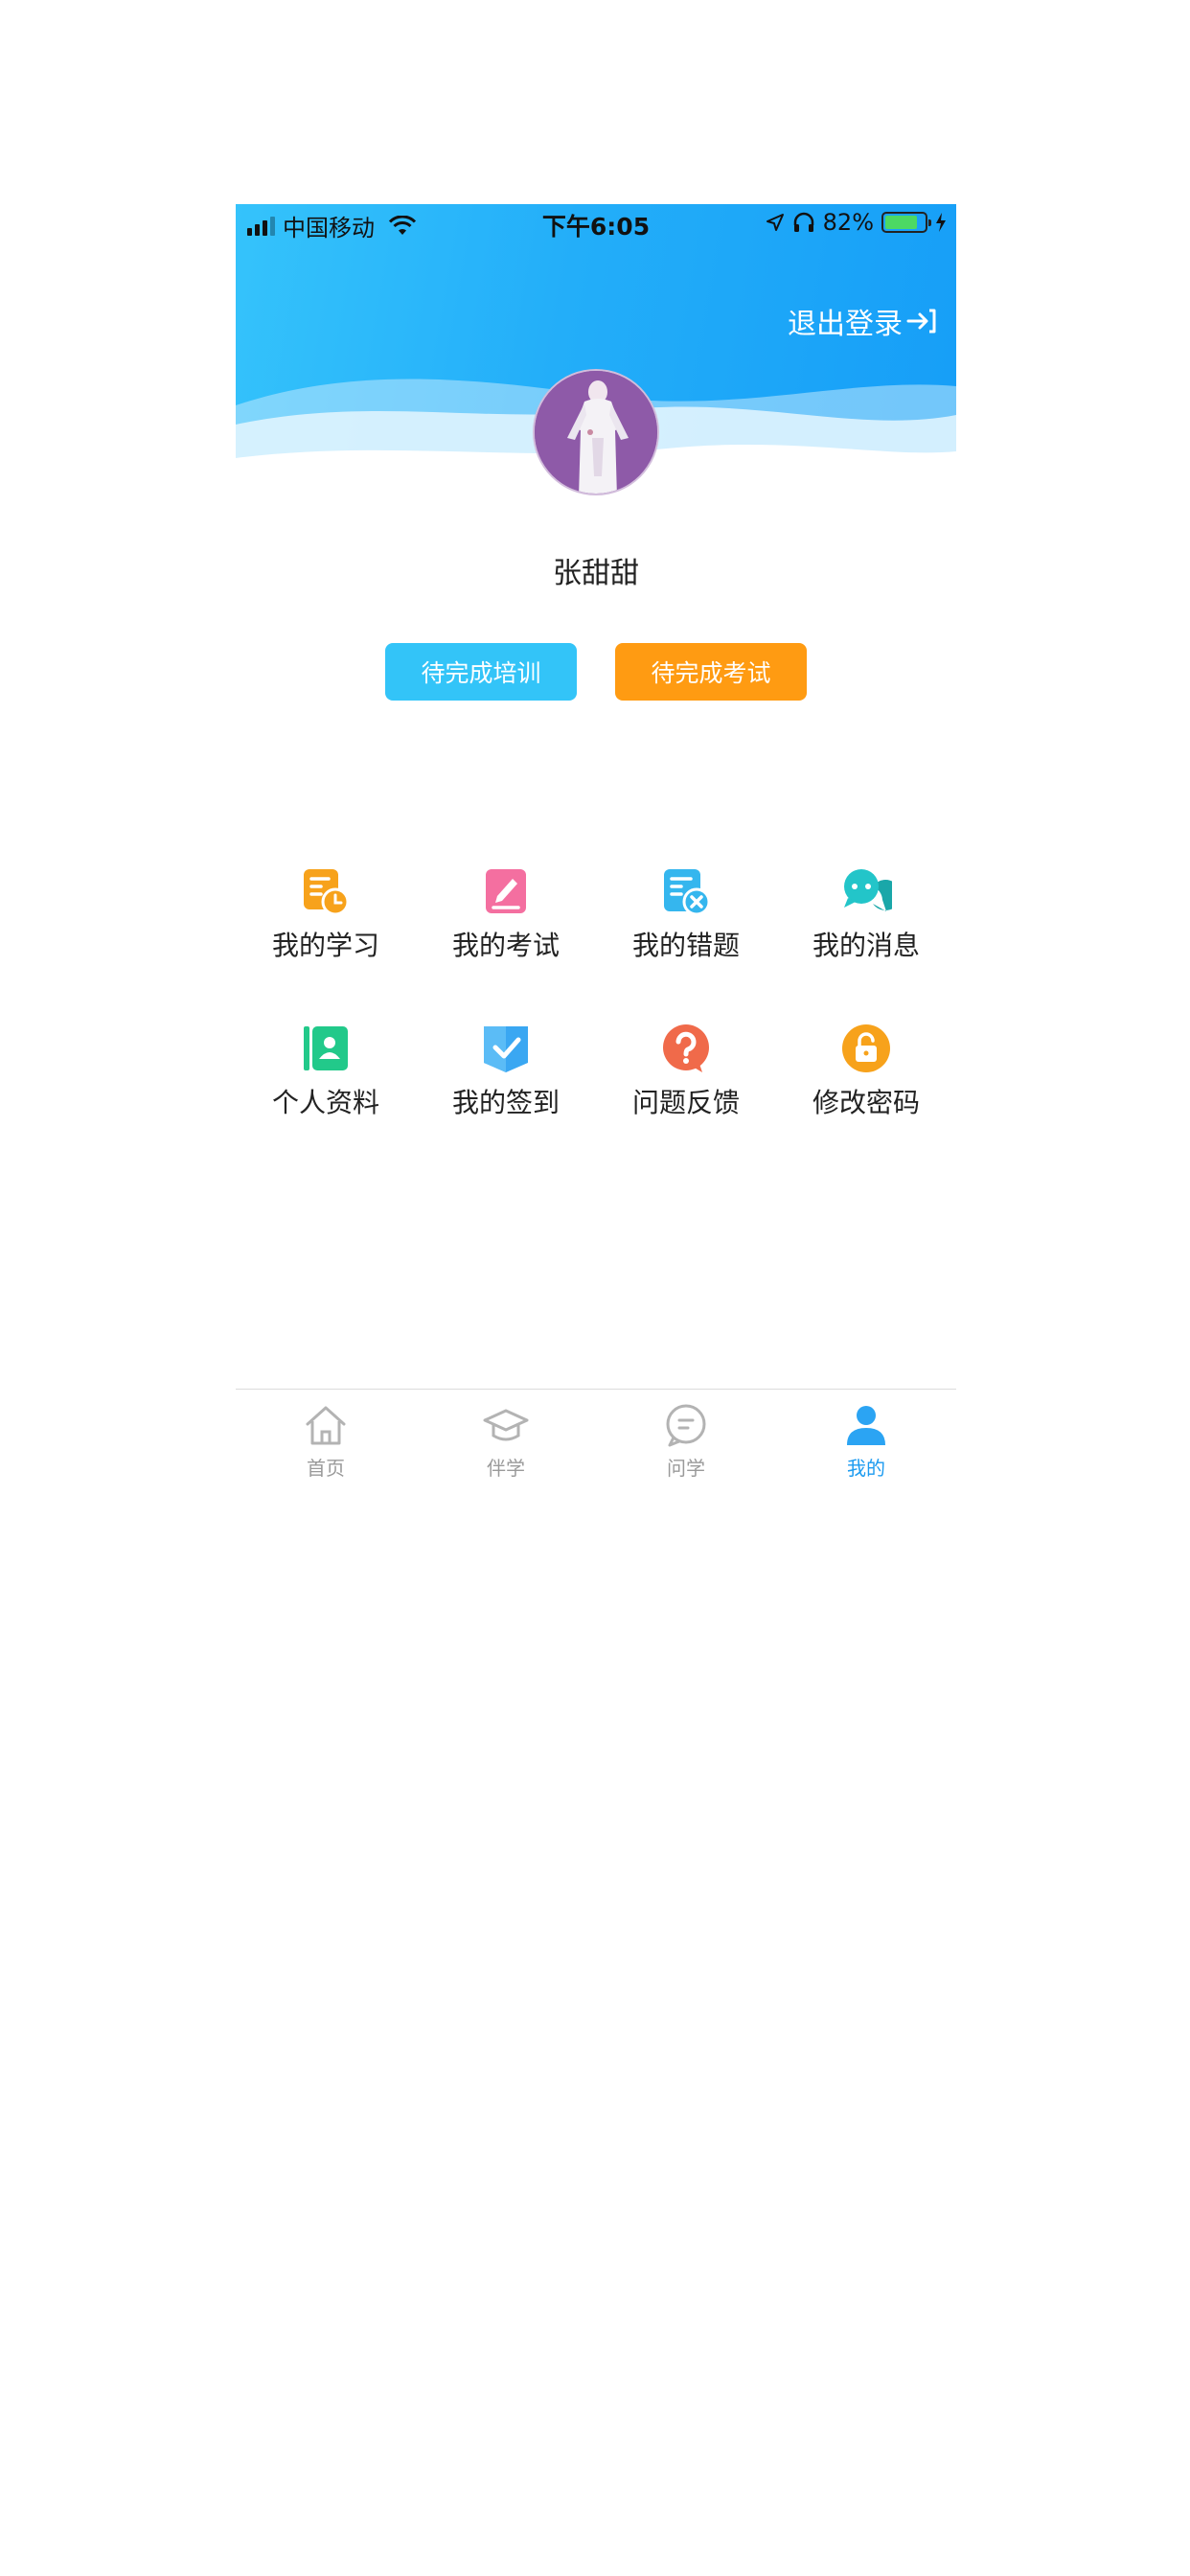 The width and height of the screenshot is (1190, 2576). What do you see at coordinates (845, 324) in the screenshot?
I see `logout-label: 退出登录` at bounding box center [845, 324].